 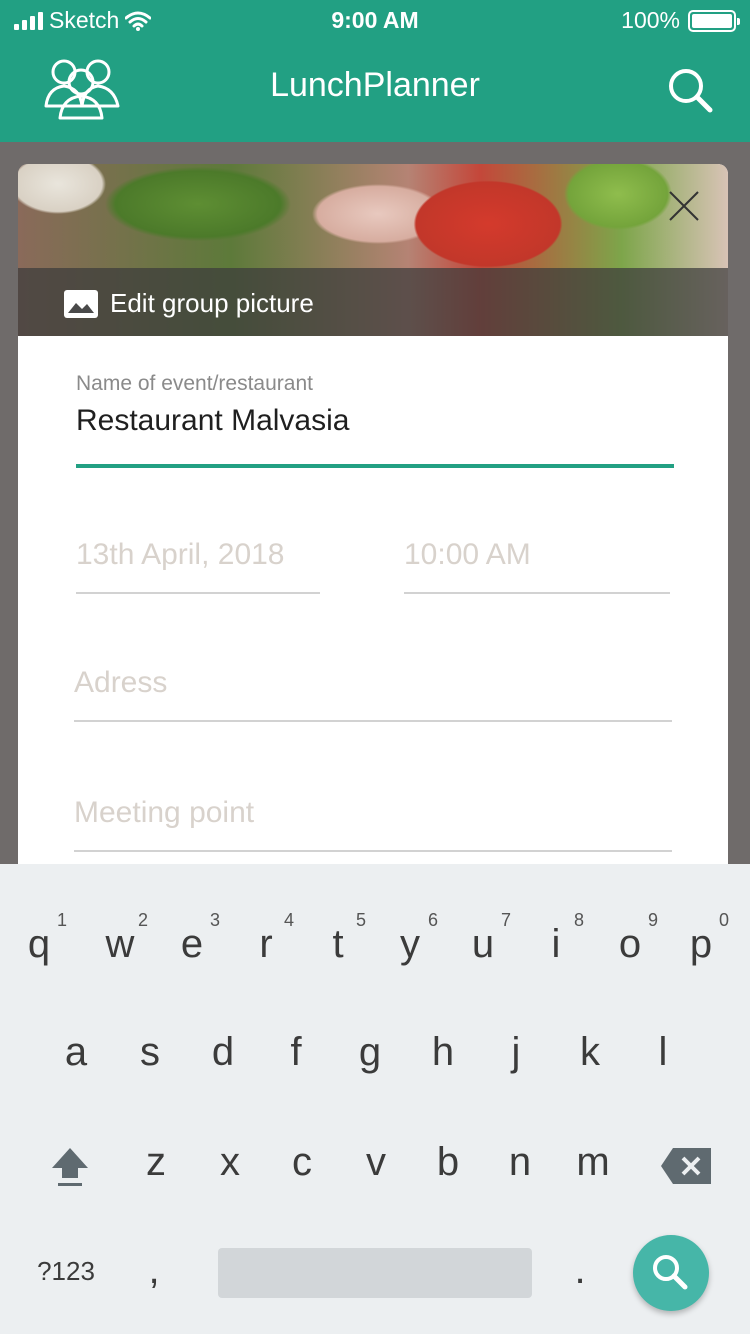 What do you see at coordinates (288, 920) in the screenshot?
I see `key-number-hint: 4` at bounding box center [288, 920].